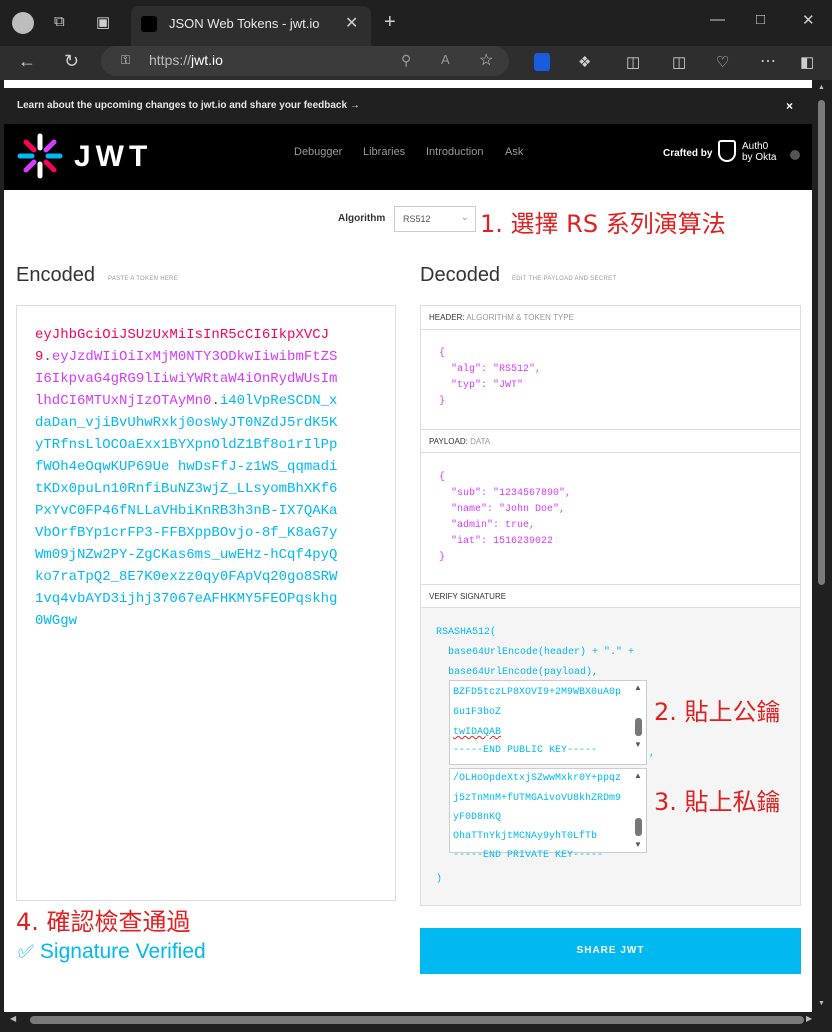 This screenshot has width=832, height=1032. What do you see at coordinates (460, 275) in the screenshot?
I see `decoded-title: Decoded` at bounding box center [460, 275].